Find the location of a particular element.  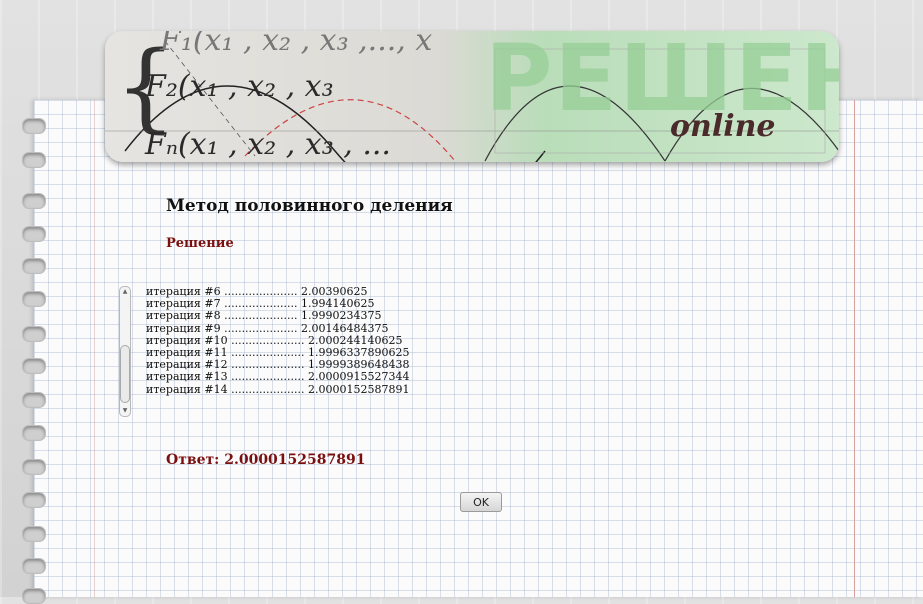

solution-heading: Решение is located at coordinates (200, 243).